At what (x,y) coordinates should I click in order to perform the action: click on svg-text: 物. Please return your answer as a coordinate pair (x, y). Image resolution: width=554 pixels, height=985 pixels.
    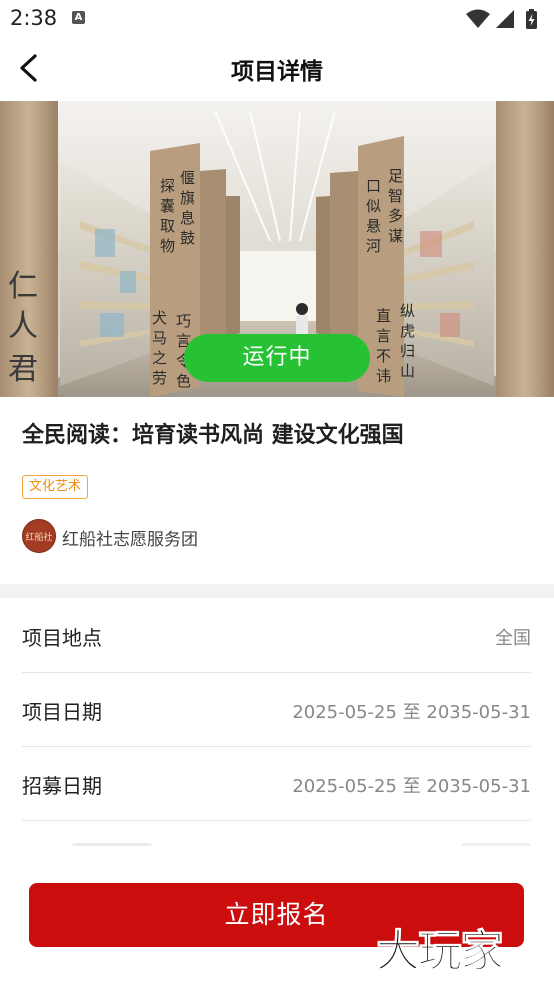
    Looking at the image, I should click on (167, 246).